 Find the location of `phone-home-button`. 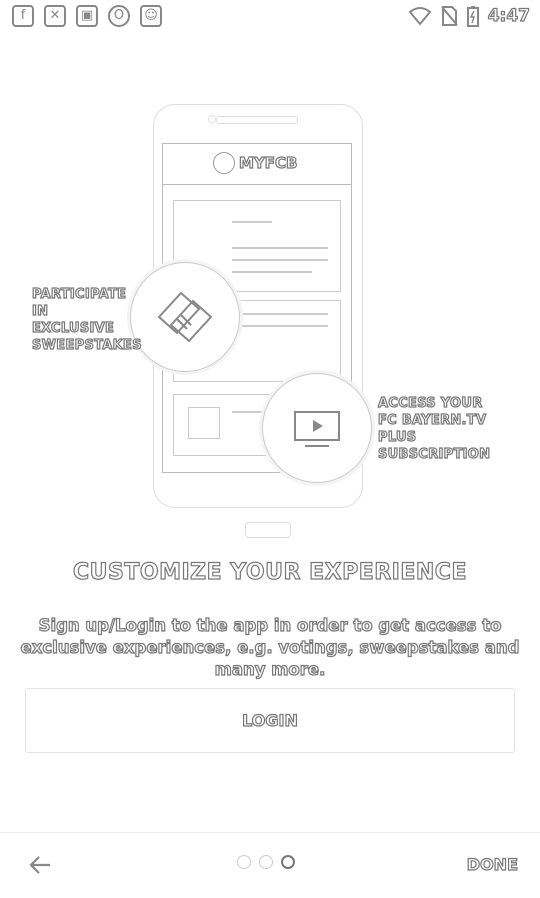

phone-home-button is located at coordinates (268, 530).